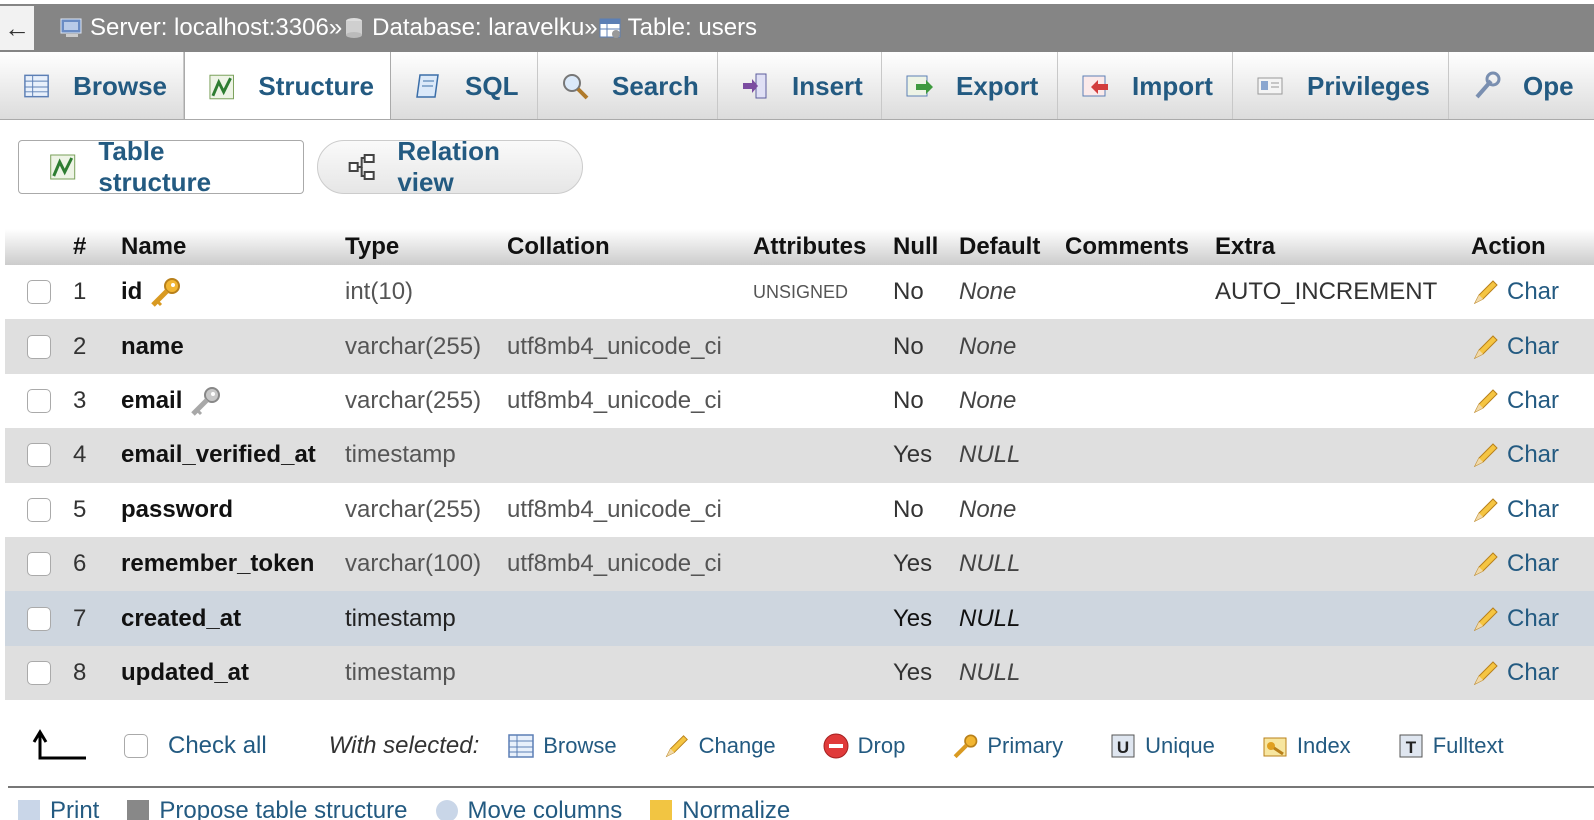 Image resolution: width=1594 pixels, height=820 pixels. I want to click on row-checkbox-cell, so click(37, 672).